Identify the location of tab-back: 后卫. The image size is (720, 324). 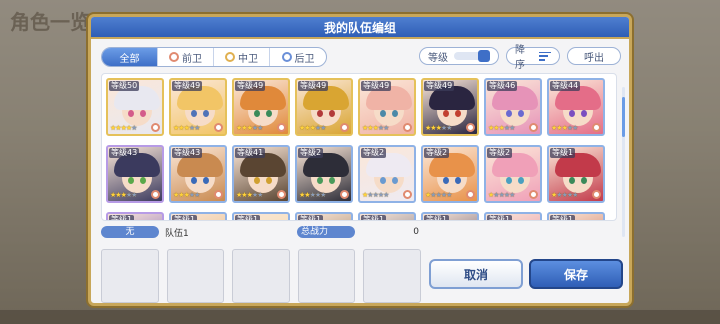
(298, 57).